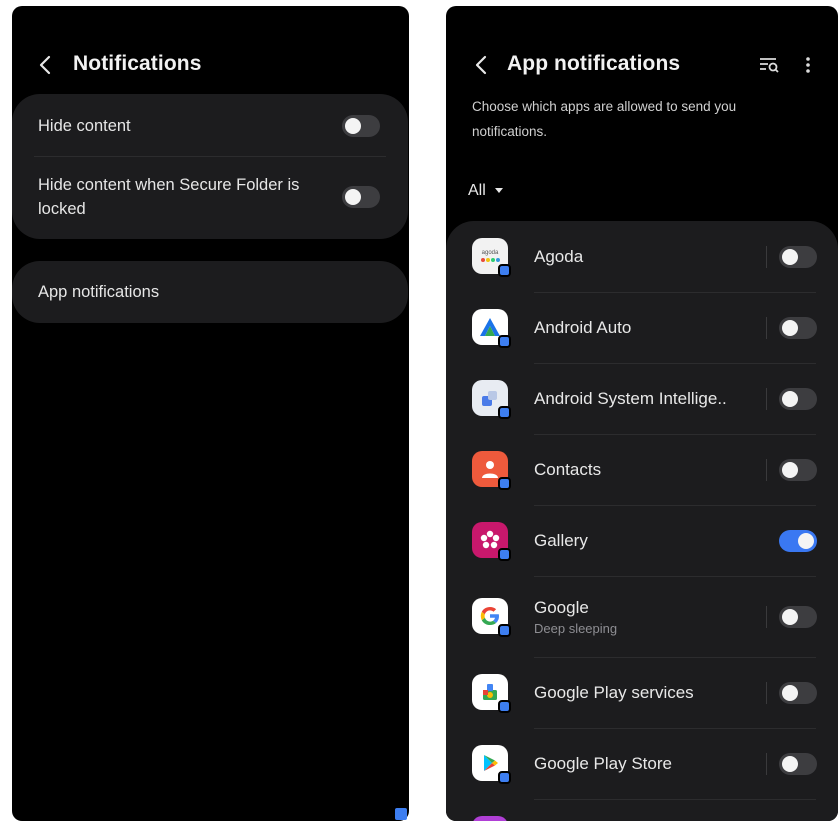 The width and height of the screenshot is (838, 821). Describe the element at coordinates (642, 470) in the screenshot. I see `list-item-contacts: Contacts` at that location.